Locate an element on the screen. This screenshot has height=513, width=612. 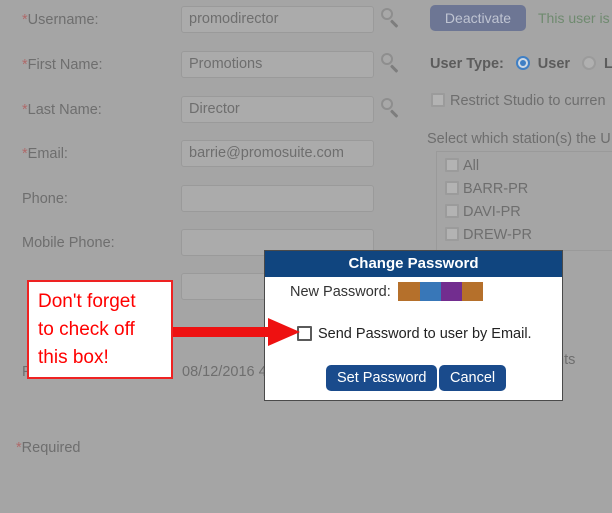
station-checkbox-barr-pr is located at coordinates (452, 188).